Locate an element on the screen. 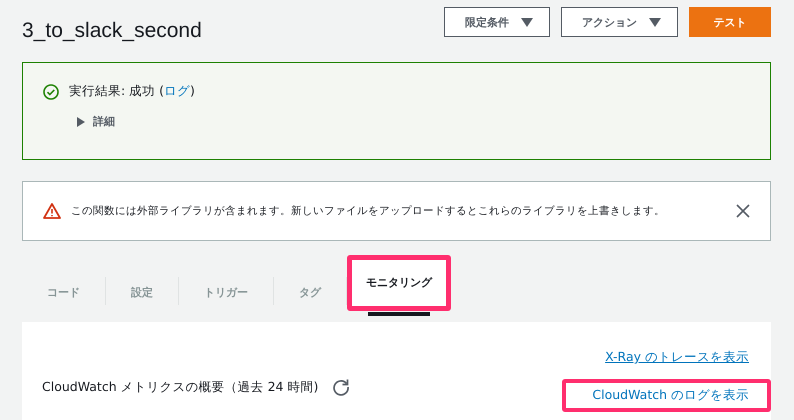  log-link: ログ is located at coordinates (177, 90).